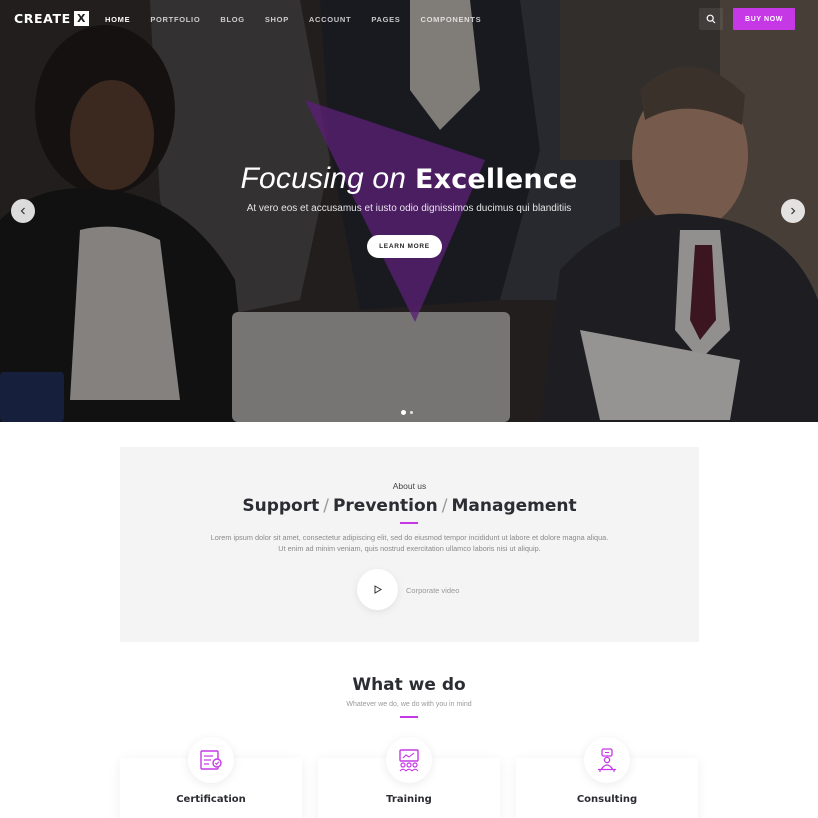  What do you see at coordinates (330, 19) in the screenshot?
I see `menu-item-account: ACCOUNT` at bounding box center [330, 19].